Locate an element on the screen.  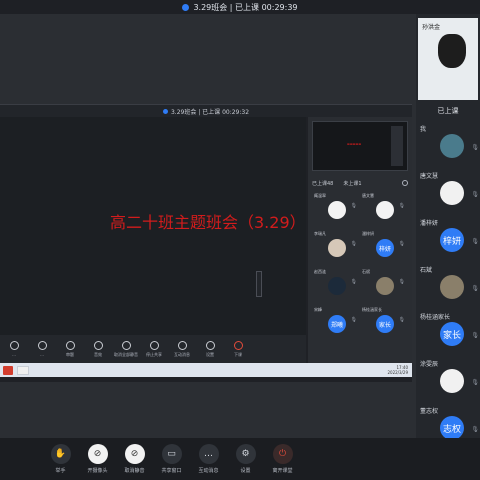
inner-toolbar: ... ... 审题 音效 取消全部静音 停止共享 互动消息 设置 下课 is located at coordinates (153, 349).